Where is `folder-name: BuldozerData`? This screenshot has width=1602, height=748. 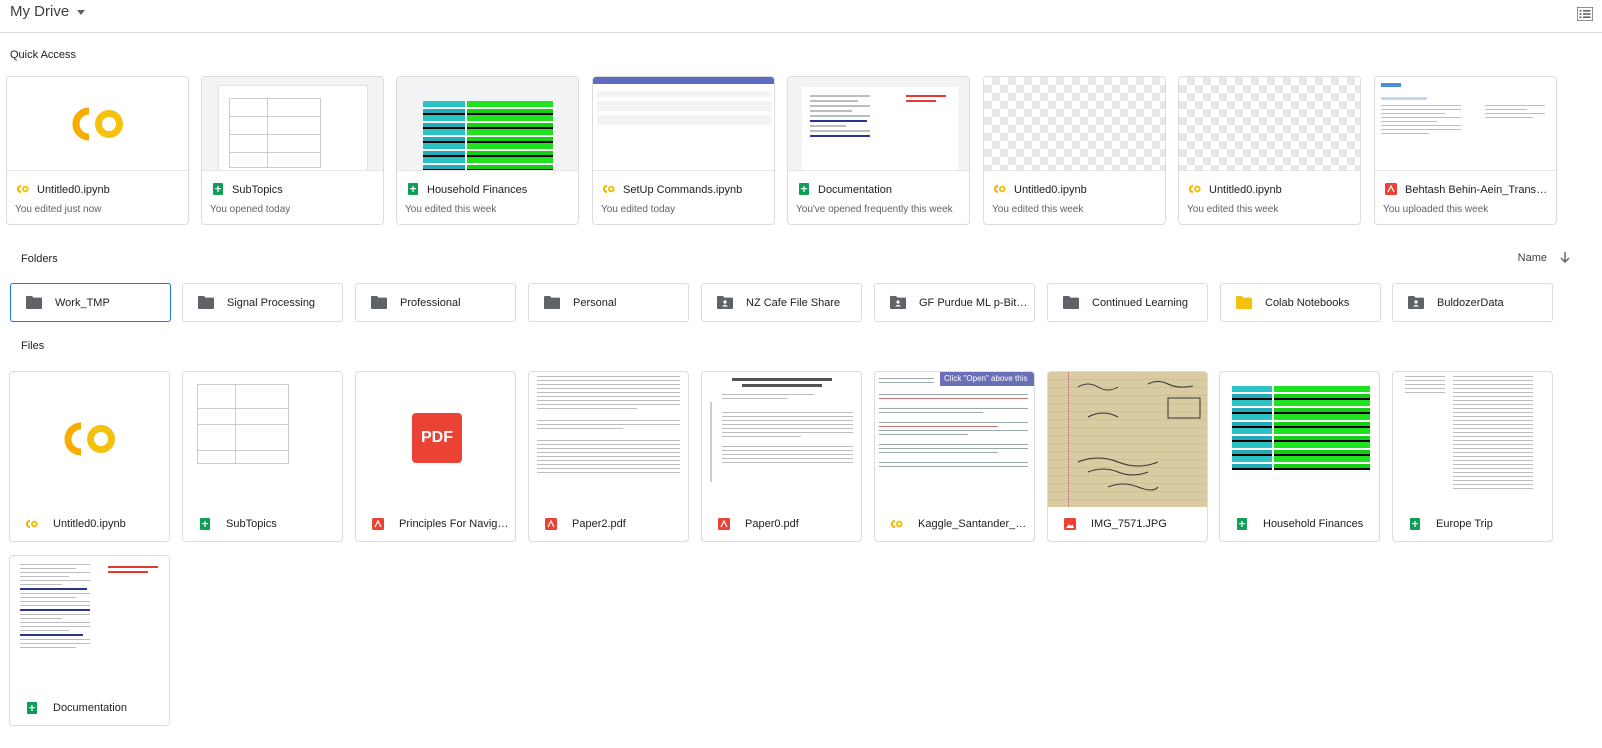
folder-name: BuldozerData is located at coordinates (1470, 303).